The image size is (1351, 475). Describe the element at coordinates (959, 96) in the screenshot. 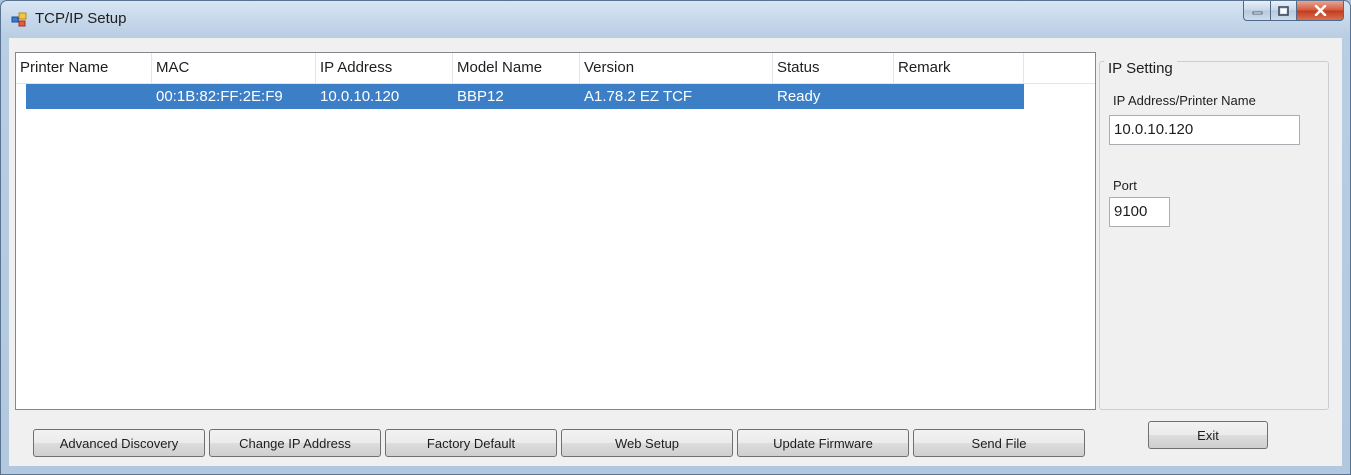

I see `cell-remark` at that location.